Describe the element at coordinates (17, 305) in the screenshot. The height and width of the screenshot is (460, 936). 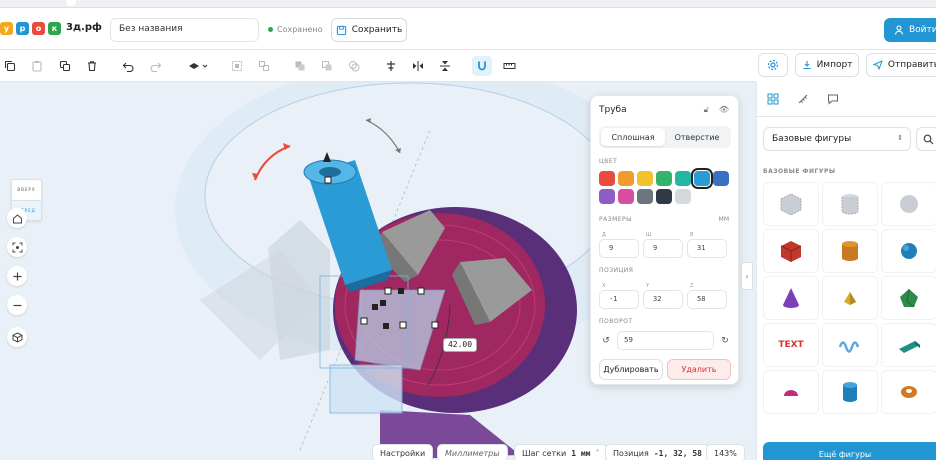
I see `zoom-out-icon` at that location.